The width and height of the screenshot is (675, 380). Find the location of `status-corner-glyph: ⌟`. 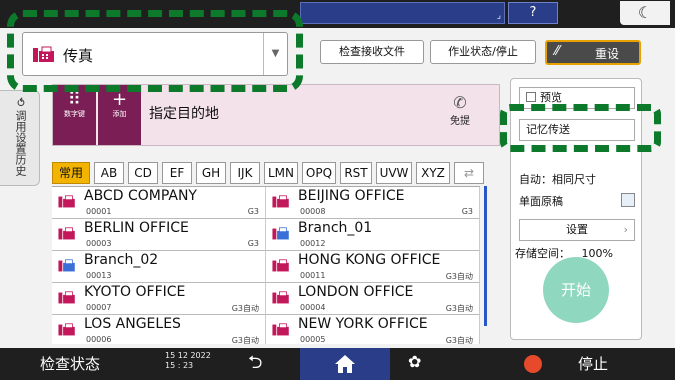

status-corner-glyph: ⌟ is located at coordinates (498, 16).